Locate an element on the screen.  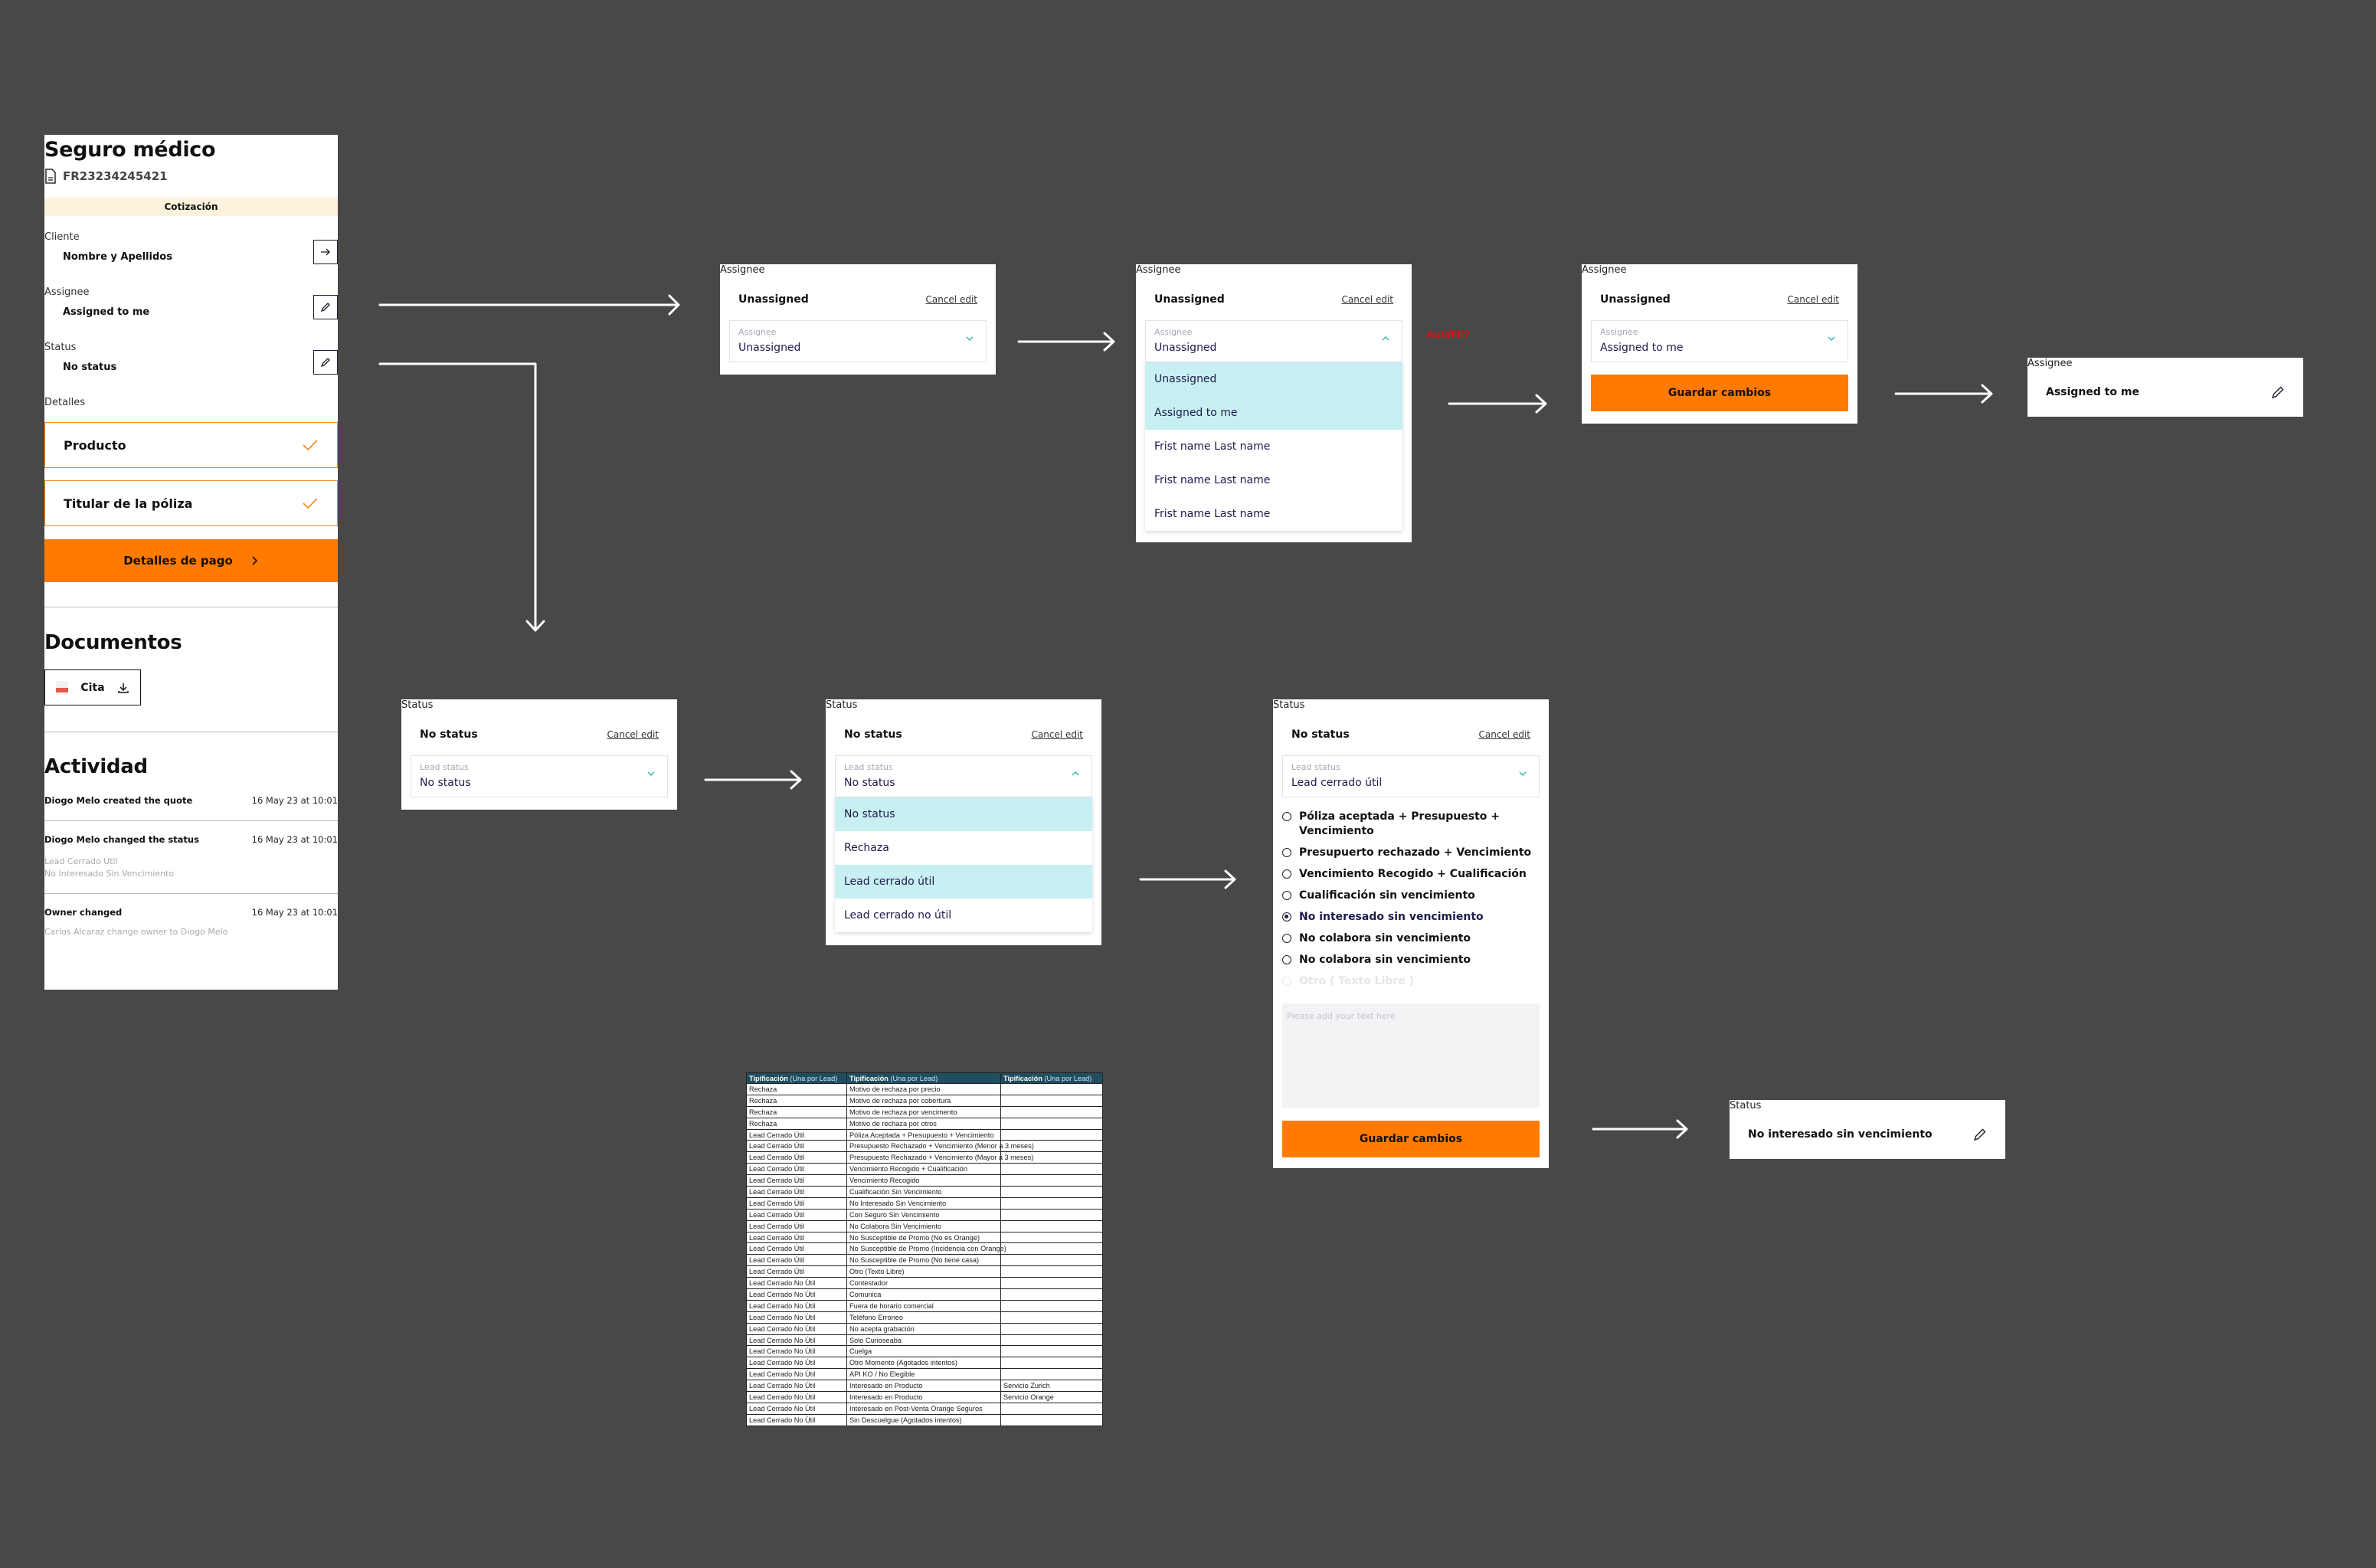
current-value: No status is located at coordinates (449, 734).